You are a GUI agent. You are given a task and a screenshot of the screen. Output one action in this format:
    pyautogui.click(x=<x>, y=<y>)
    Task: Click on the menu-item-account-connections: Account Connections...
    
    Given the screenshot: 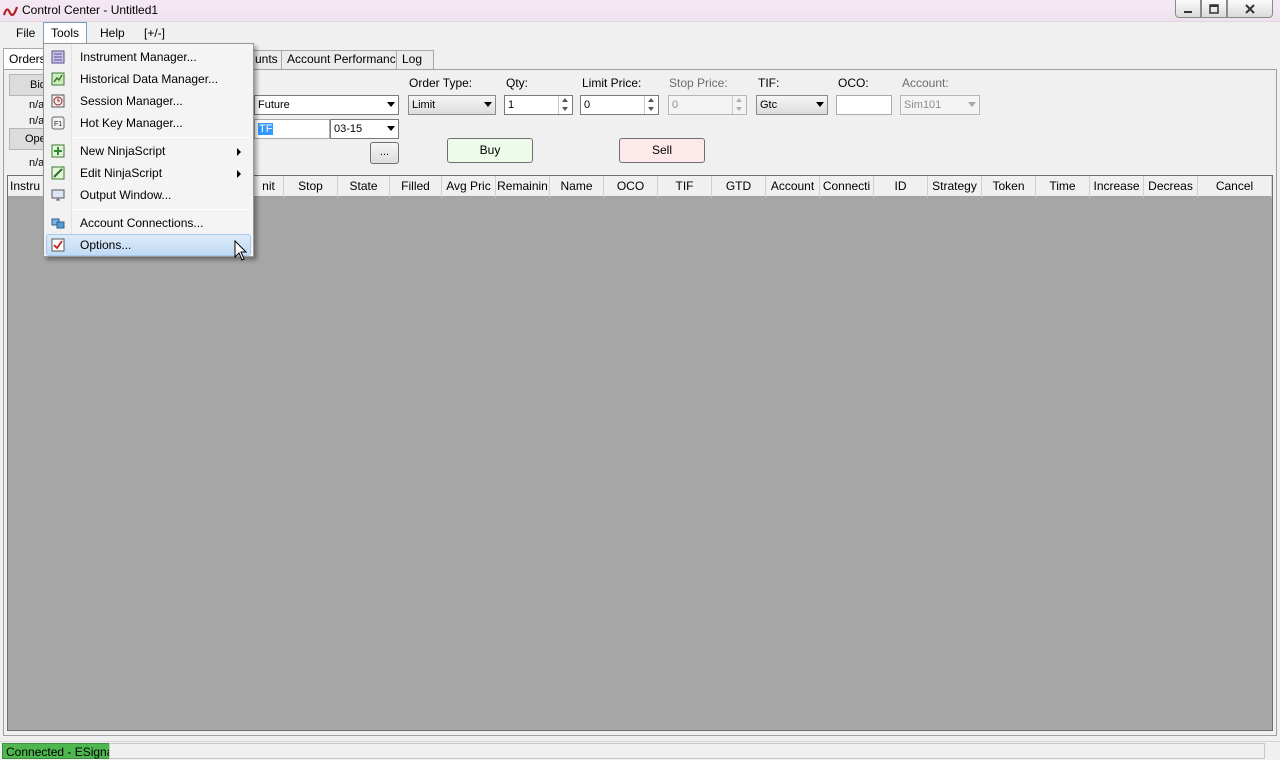 What is the action you would take?
    pyautogui.click(x=148, y=223)
    